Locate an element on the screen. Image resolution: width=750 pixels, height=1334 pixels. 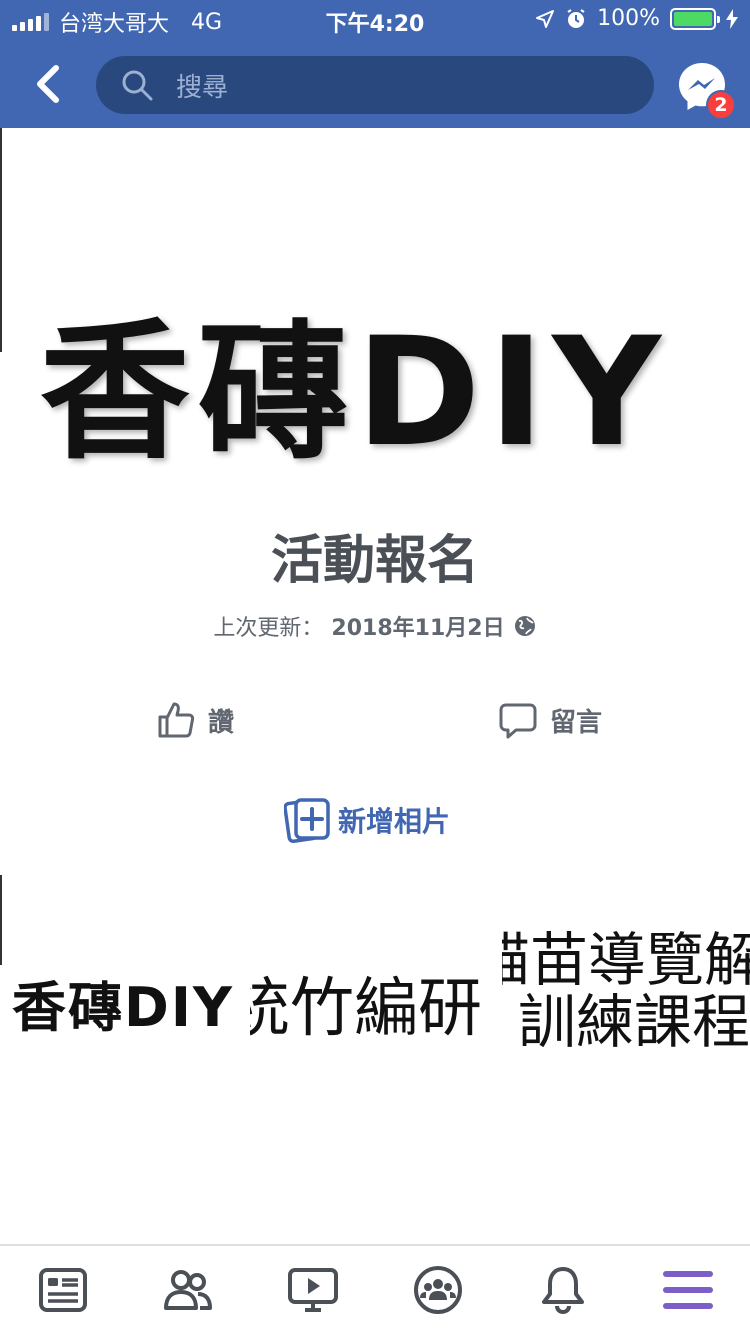
status-right: 100% is located at coordinates (636, 18).